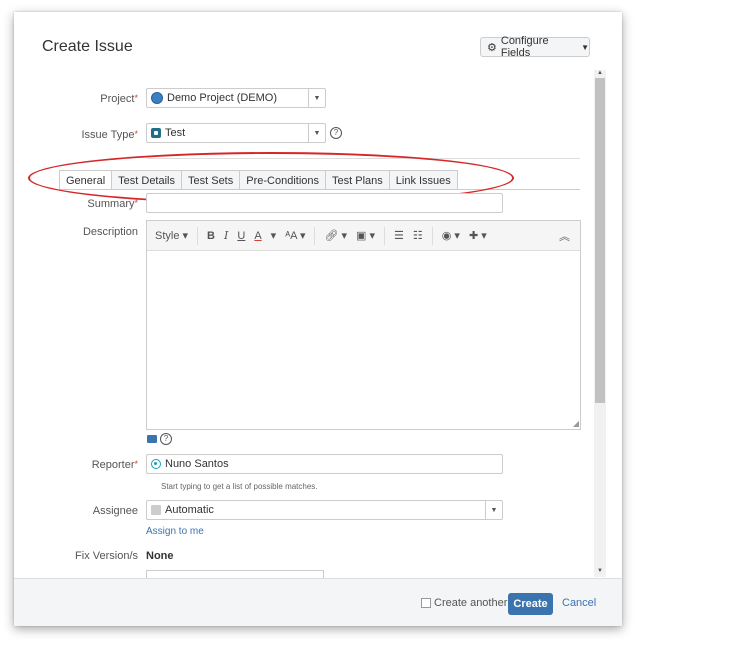 The height and width of the screenshot is (660, 734). What do you see at coordinates (152, 439) in the screenshot?
I see `folder-icon` at bounding box center [152, 439].